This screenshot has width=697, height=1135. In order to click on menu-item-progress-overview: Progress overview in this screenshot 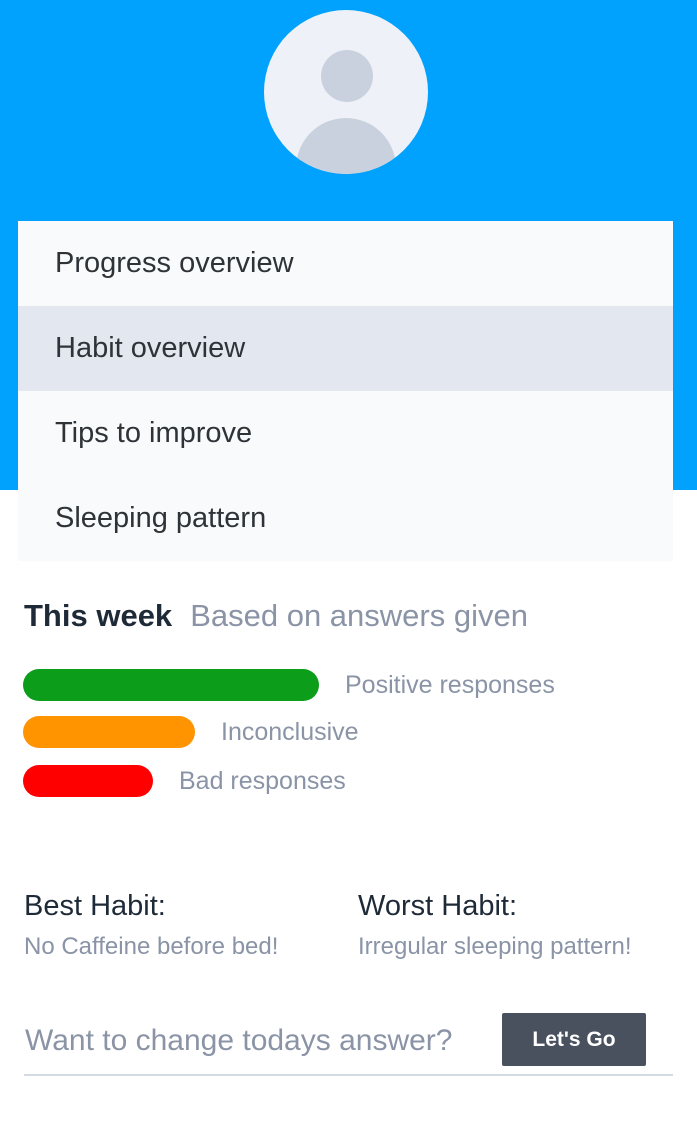, I will do `click(345, 263)`.